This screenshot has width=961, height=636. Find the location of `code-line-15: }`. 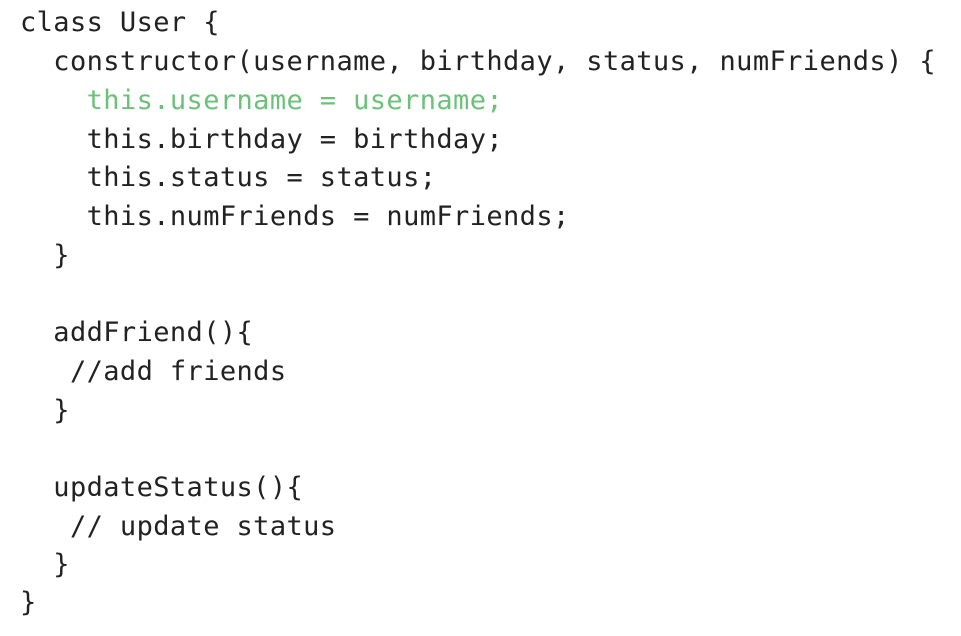

code-line-15: } is located at coordinates (45, 564).